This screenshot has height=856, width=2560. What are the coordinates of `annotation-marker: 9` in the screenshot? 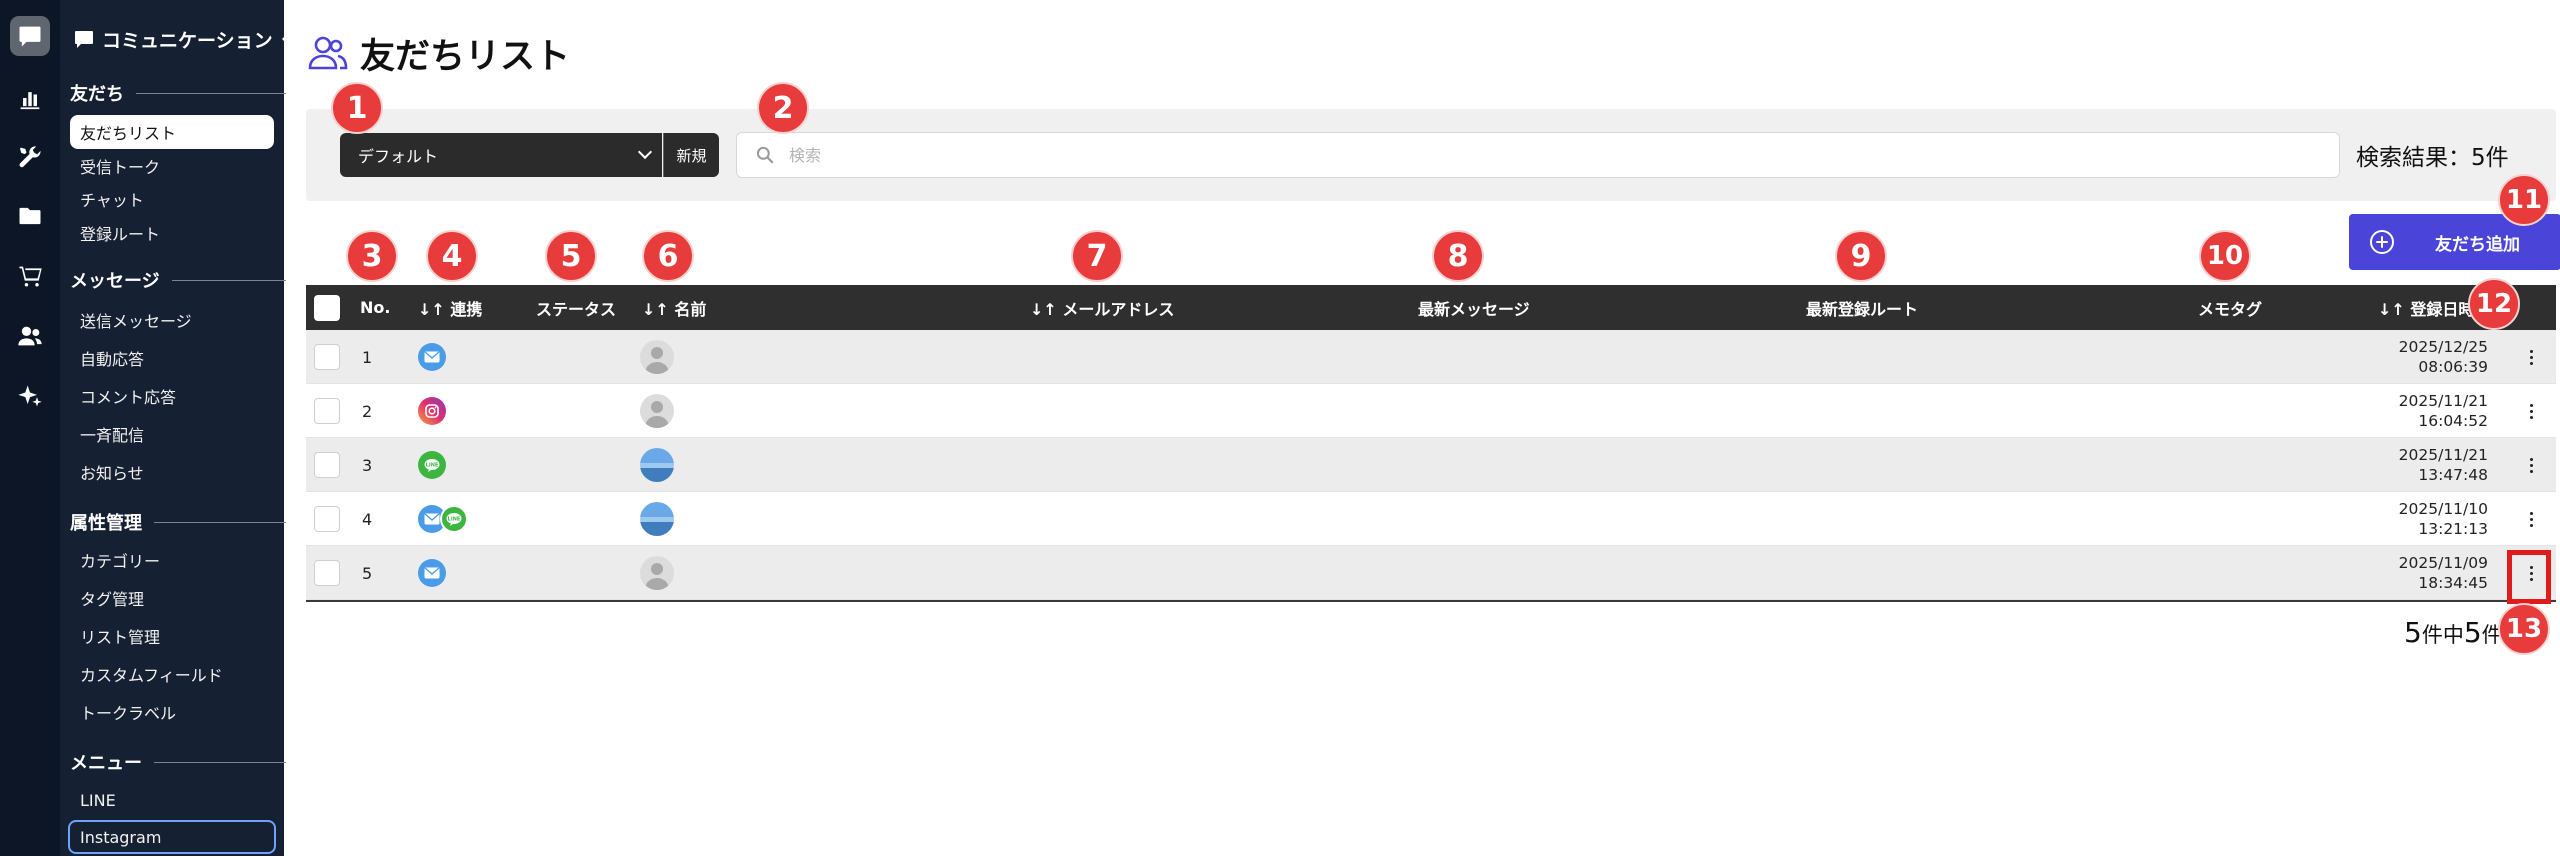 It's located at (1861, 256).